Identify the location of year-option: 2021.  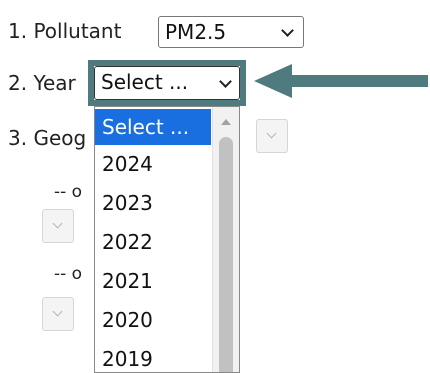
(153, 281).